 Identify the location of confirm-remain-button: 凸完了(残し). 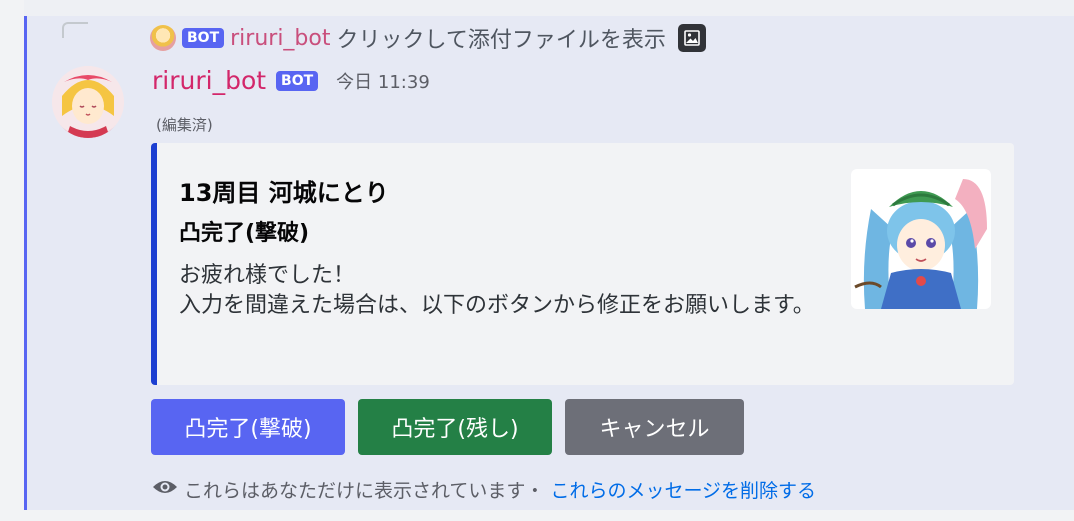
(455, 427).